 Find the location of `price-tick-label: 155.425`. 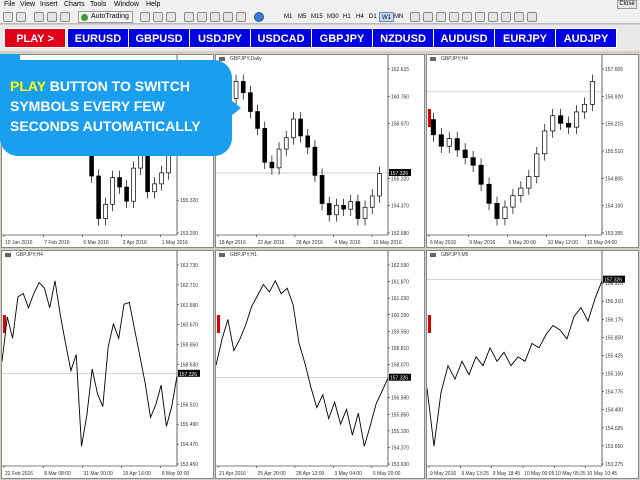

price-tick-label: 155.425 is located at coordinates (614, 356).